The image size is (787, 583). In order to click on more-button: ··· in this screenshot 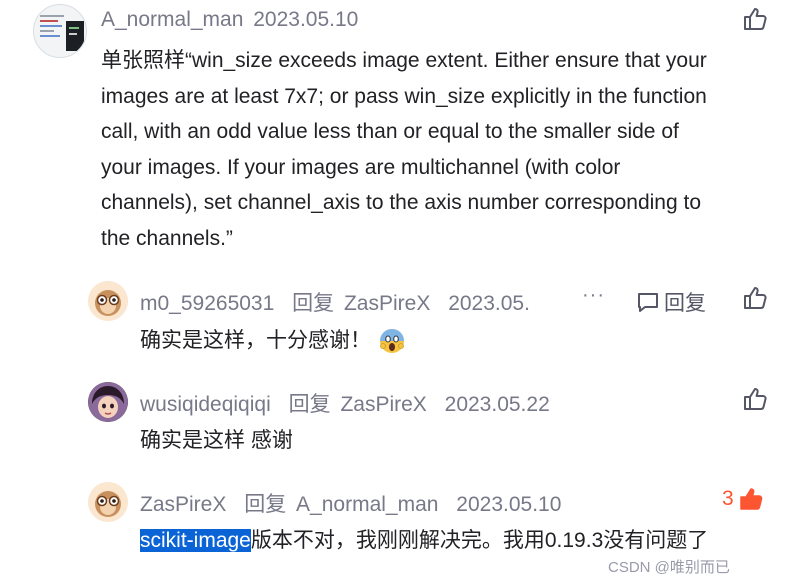, I will do `click(593, 295)`.